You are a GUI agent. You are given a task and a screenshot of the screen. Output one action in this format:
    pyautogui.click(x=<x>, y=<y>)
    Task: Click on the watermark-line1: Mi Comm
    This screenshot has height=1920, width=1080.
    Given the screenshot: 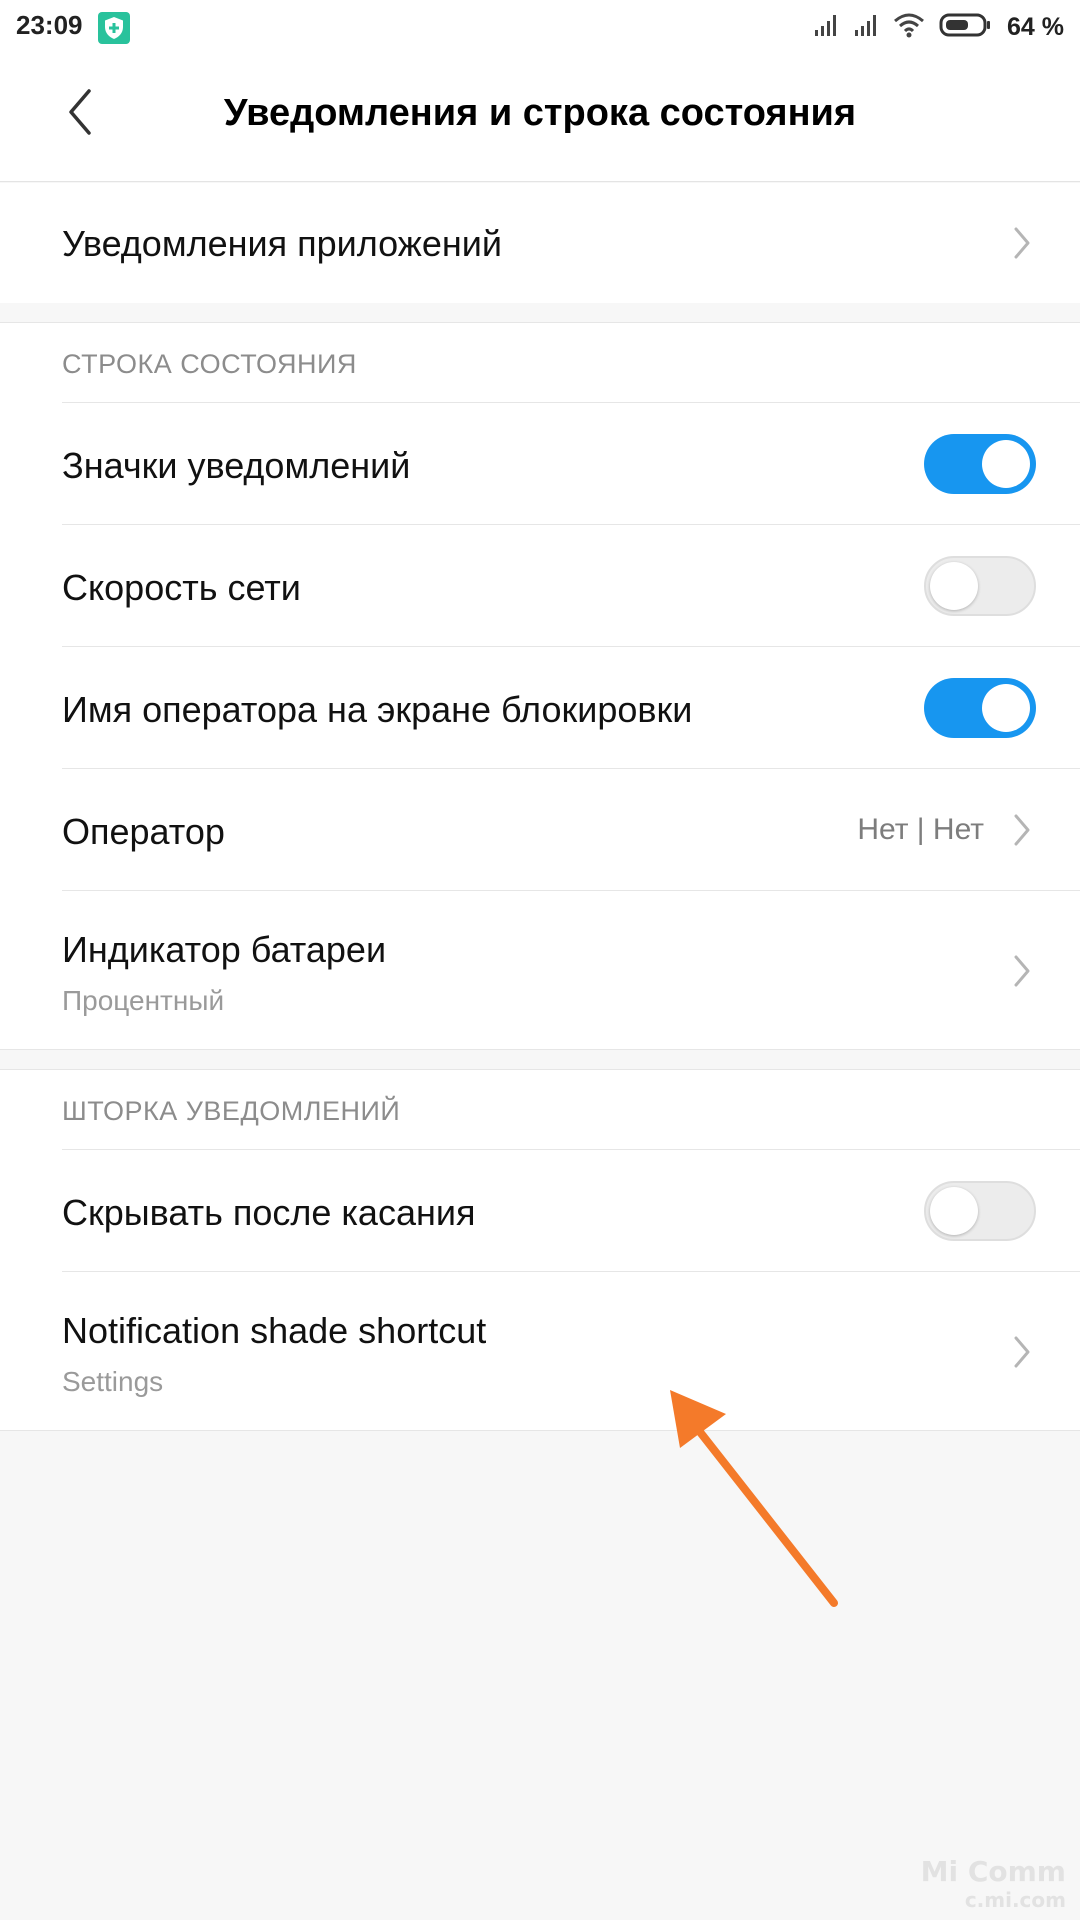 What is the action you would take?
    pyautogui.click(x=993, y=1871)
    